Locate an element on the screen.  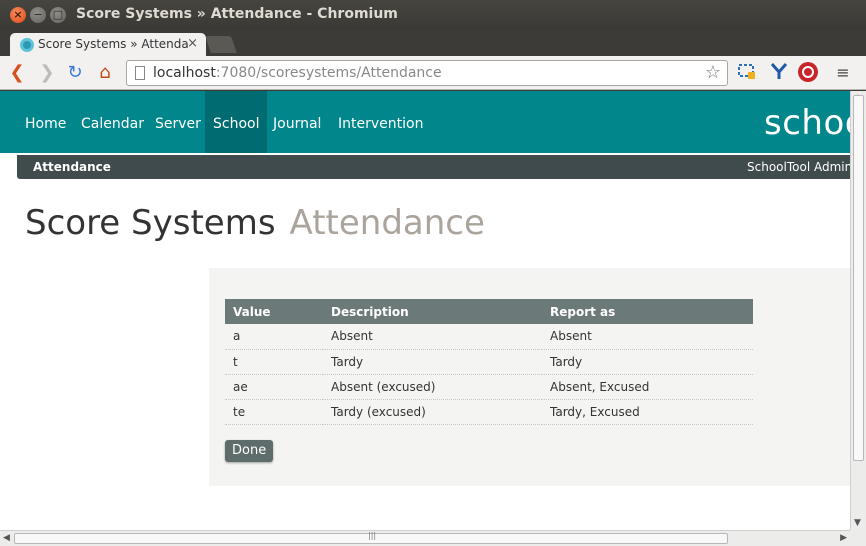
new-tab-button is located at coordinates (221, 44).